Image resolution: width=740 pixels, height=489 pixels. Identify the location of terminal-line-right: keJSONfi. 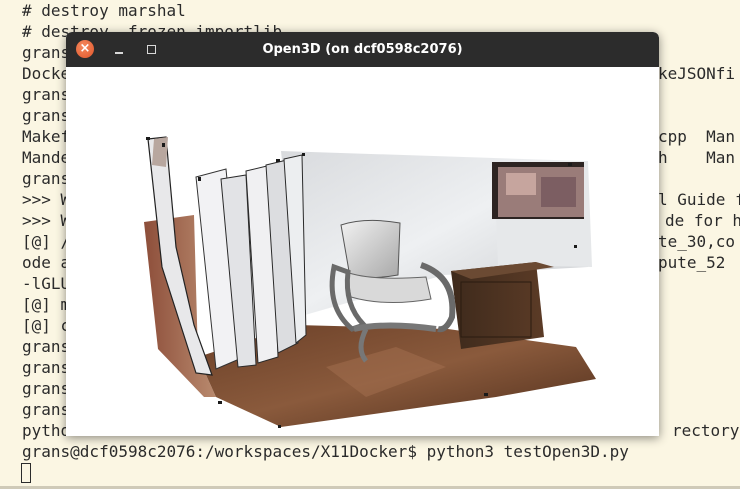
(697, 73).